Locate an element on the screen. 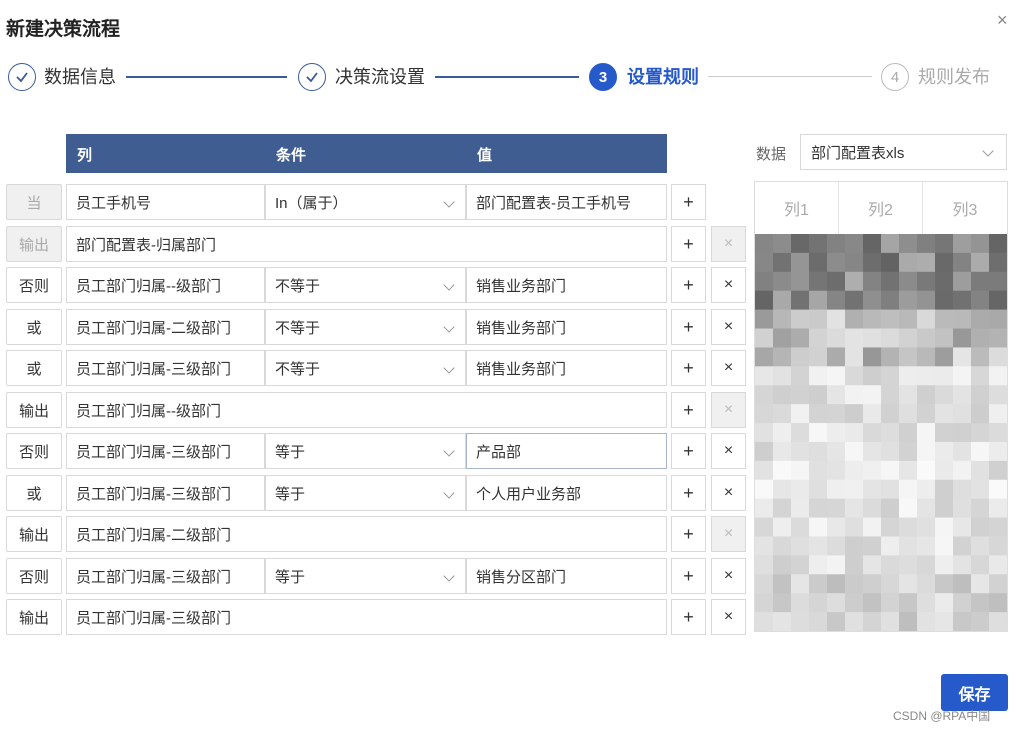  column-field: 员工部门归属-二级部门 is located at coordinates (165, 327).